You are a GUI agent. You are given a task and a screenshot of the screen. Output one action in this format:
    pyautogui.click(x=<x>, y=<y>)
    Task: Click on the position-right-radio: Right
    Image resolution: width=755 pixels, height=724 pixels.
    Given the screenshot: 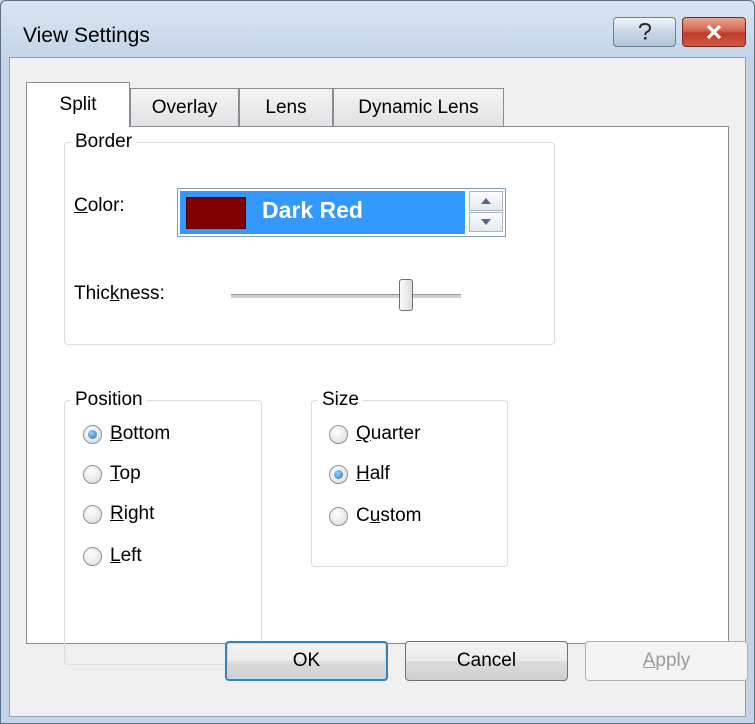 What is the action you would take?
    pyautogui.click(x=118, y=514)
    